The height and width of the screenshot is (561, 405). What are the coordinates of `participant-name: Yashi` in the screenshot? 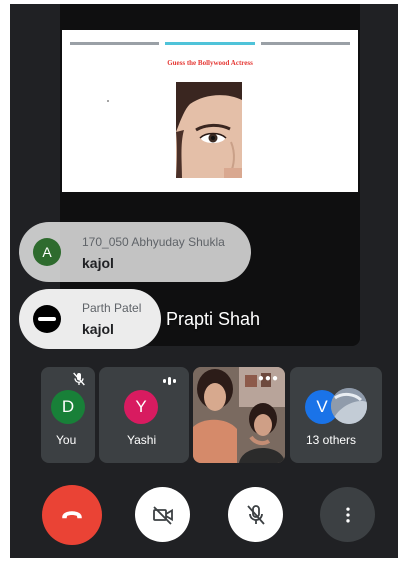 It's located at (142, 440).